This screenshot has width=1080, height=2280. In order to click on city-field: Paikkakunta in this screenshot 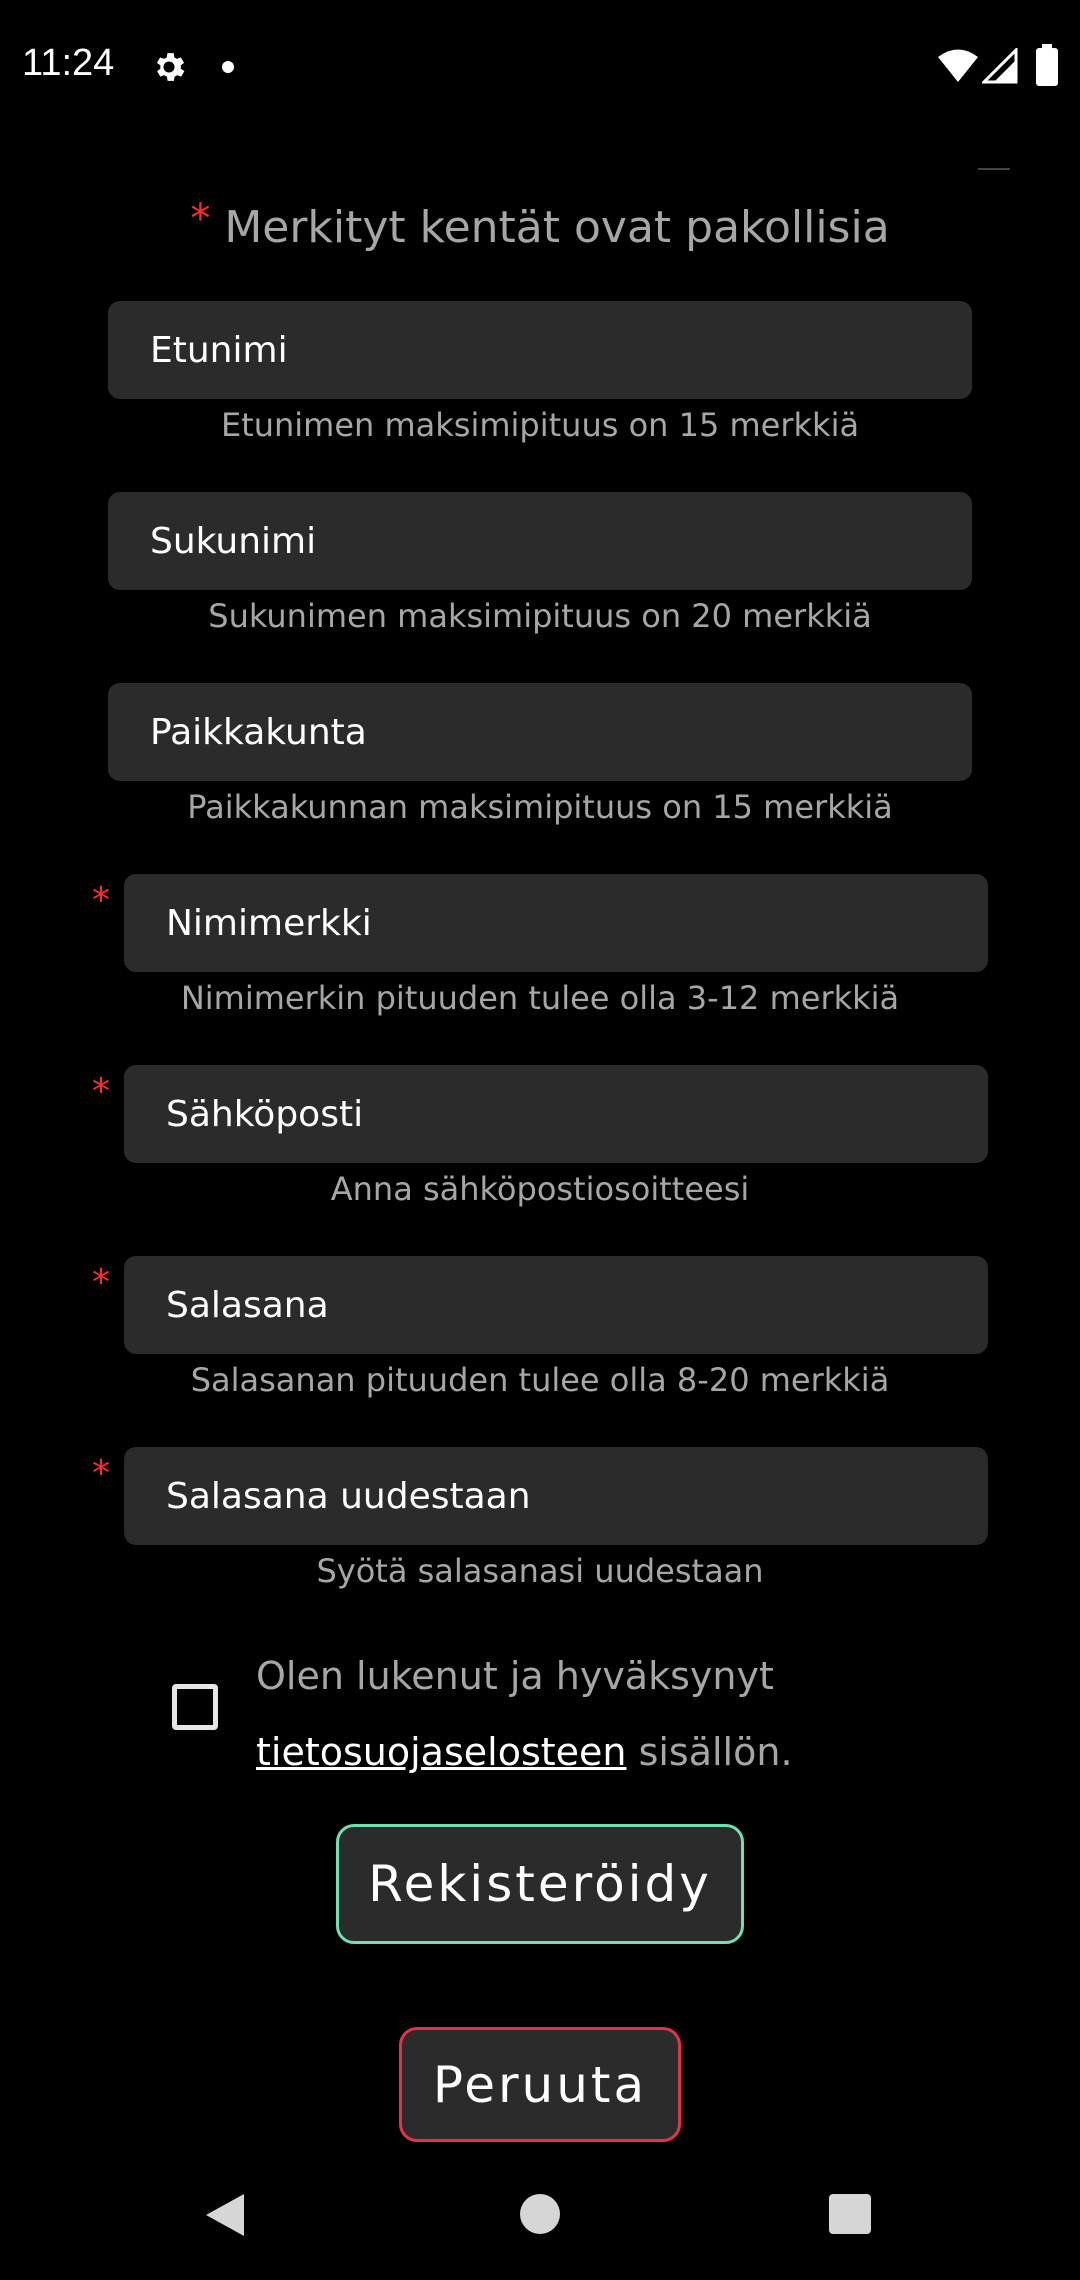, I will do `click(540, 732)`.